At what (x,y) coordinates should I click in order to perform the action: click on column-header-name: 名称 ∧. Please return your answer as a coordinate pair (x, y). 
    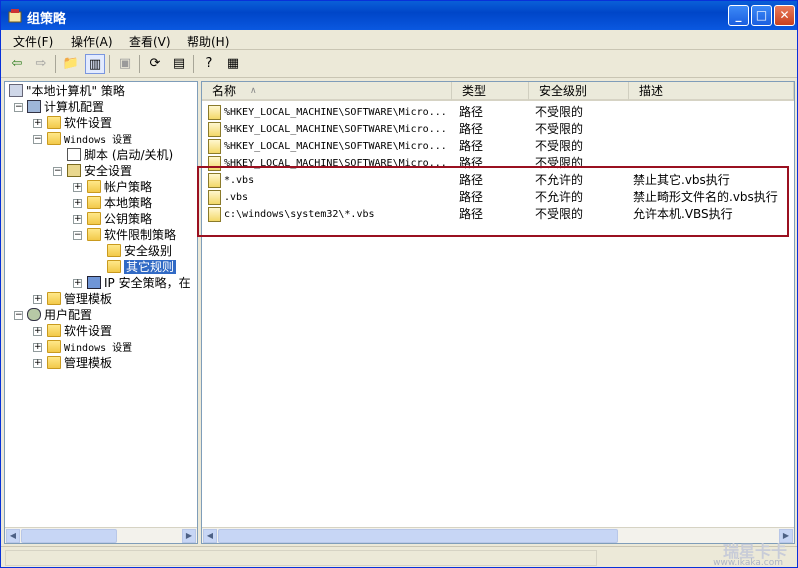
    Looking at the image, I should click on (327, 91).